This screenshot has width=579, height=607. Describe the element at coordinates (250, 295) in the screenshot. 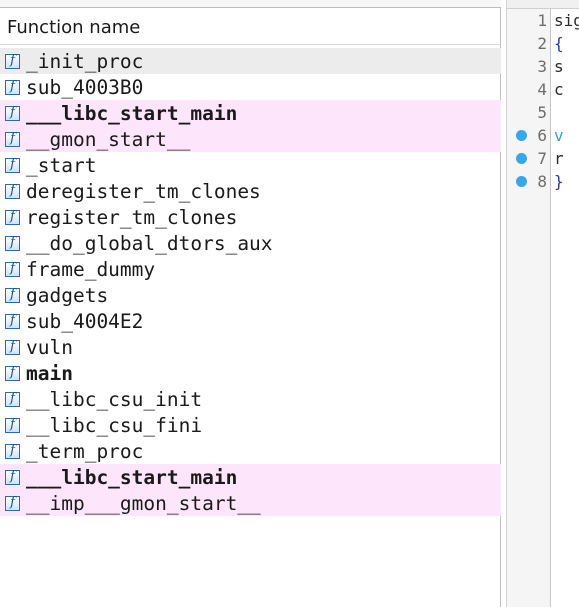

I see `function-row: f gadgets` at that location.